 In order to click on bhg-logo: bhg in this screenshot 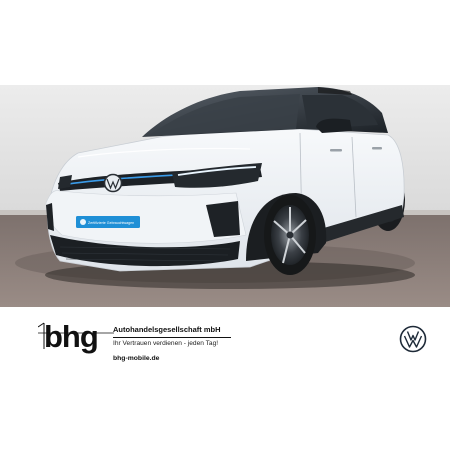, I will do `click(75, 340)`.